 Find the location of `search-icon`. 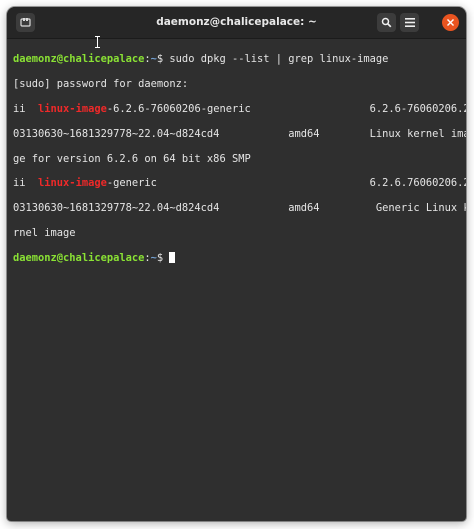

search-icon is located at coordinates (386, 22).